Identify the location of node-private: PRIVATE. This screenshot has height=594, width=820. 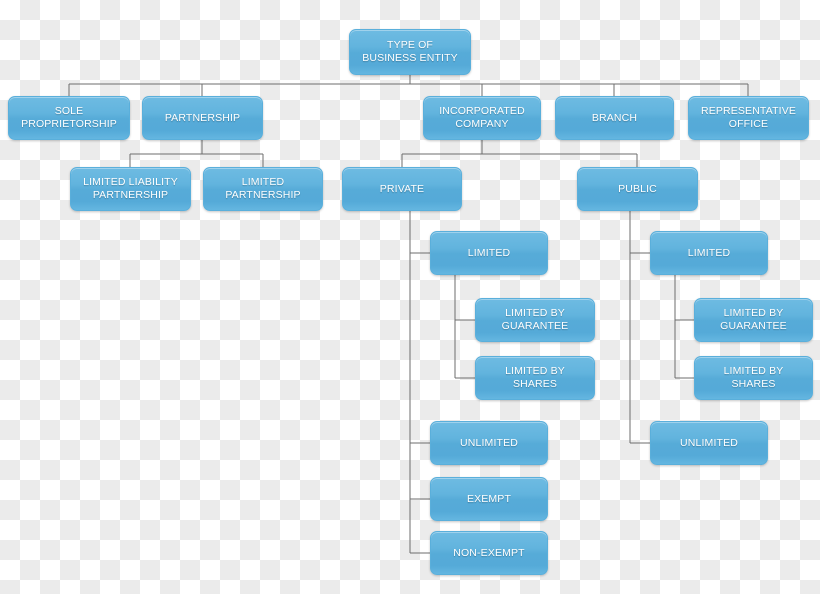
(402, 189).